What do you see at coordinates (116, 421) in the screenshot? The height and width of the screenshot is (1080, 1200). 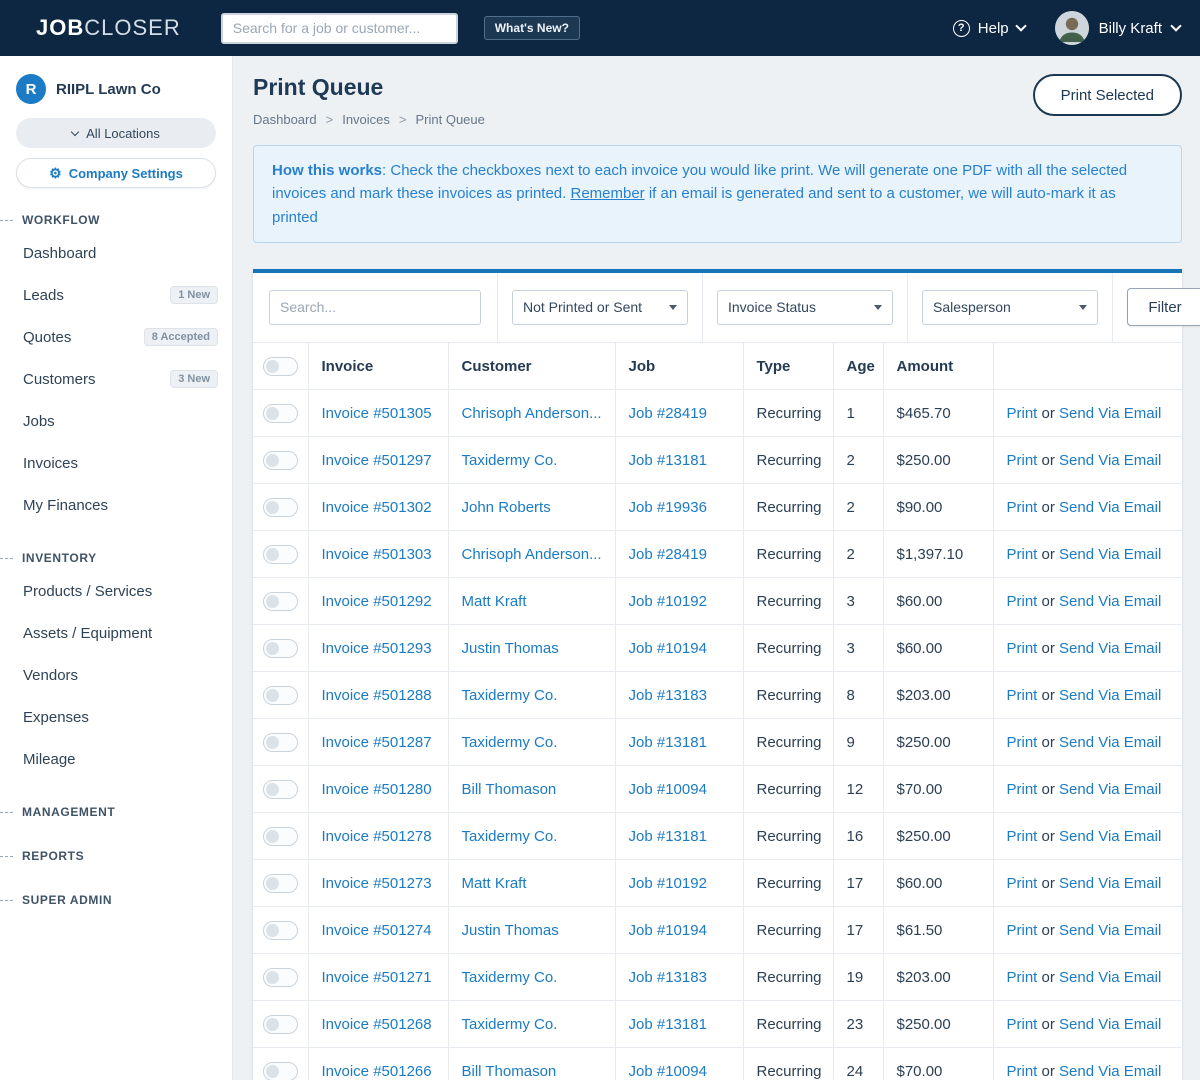 I see `sidebar-item-jobs: Jobs` at bounding box center [116, 421].